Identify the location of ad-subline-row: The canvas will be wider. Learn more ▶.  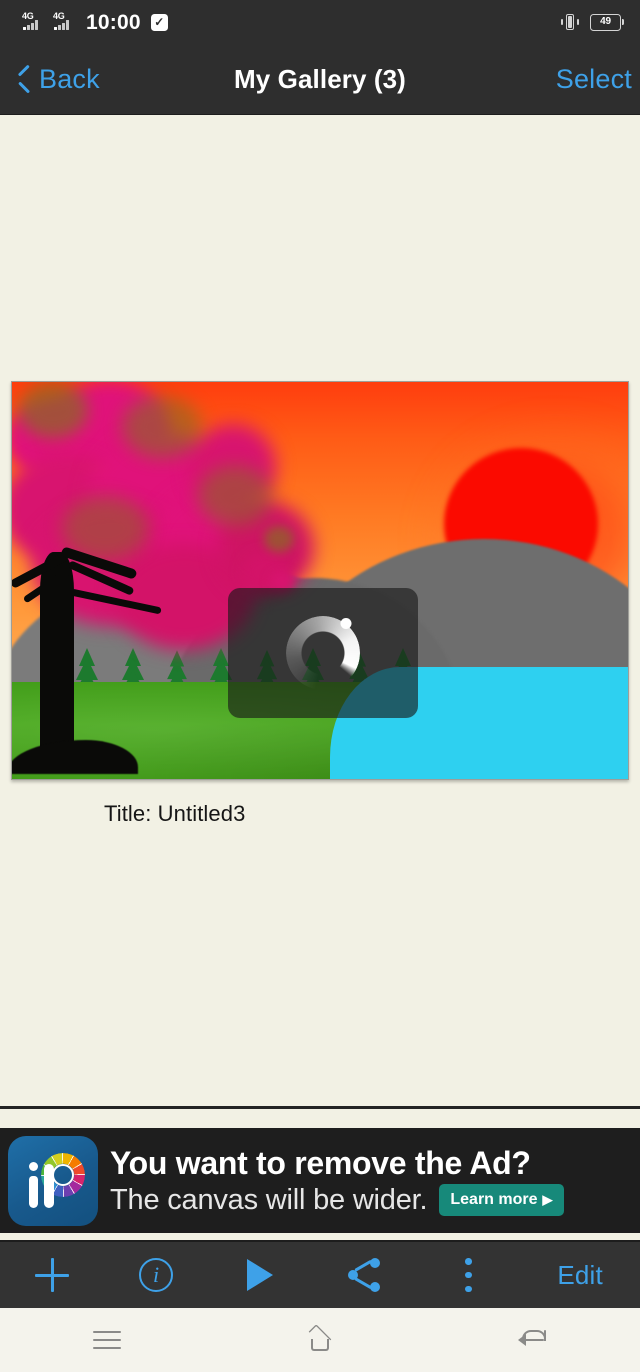
(375, 1200).